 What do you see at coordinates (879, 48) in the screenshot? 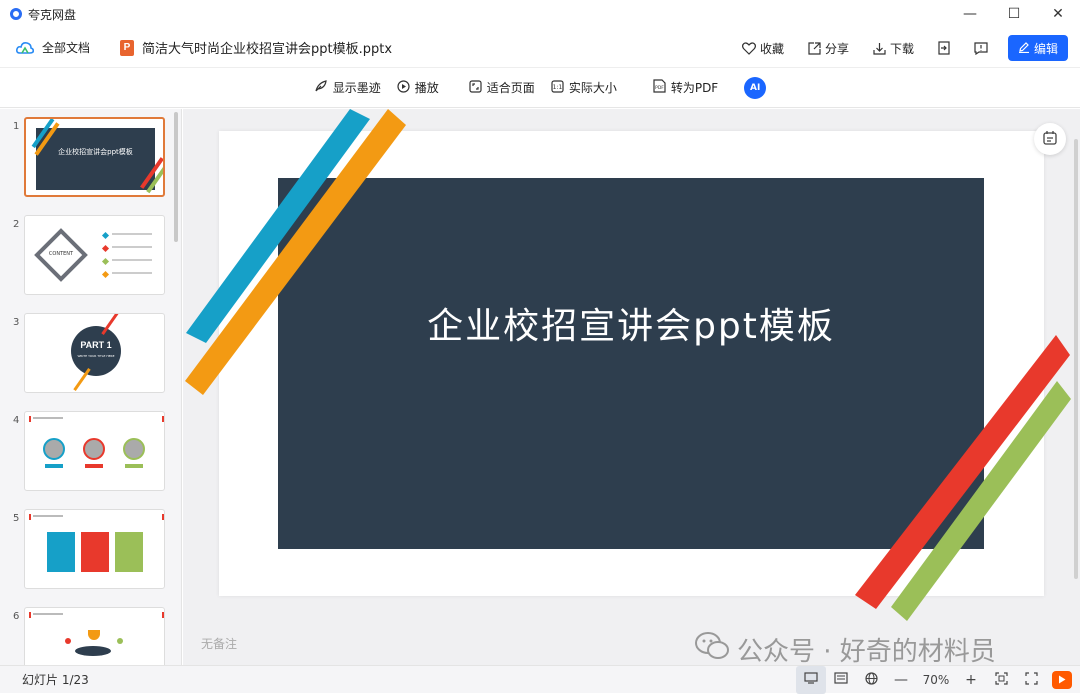
I see `download-icon` at bounding box center [879, 48].